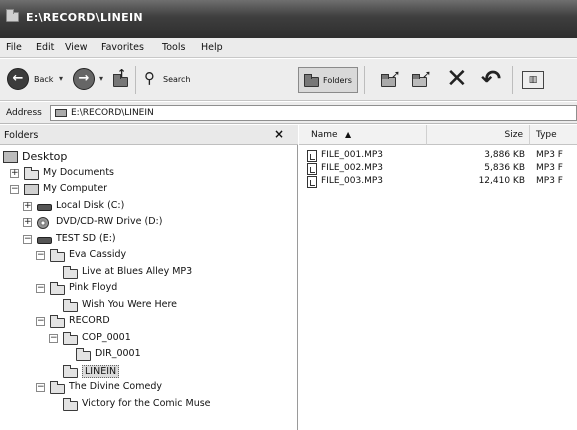 The image size is (577, 430). What do you see at coordinates (352, 155) in the screenshot?
I see `file-name: FILE_001.MP3` at bounding box center [352, 155].